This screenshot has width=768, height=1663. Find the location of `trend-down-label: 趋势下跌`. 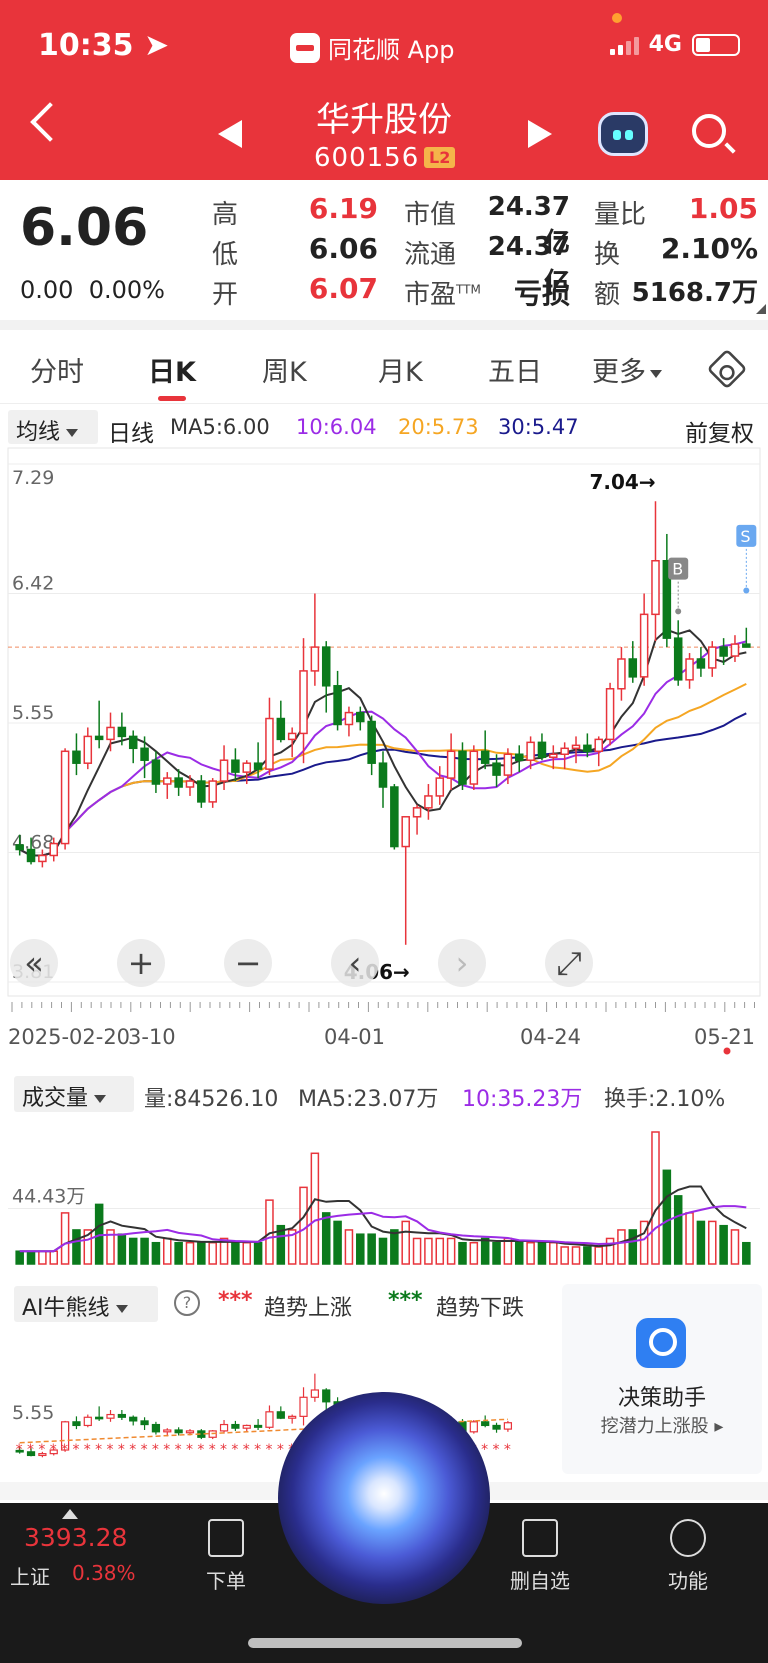

trend-down-label: 趋势下跌 is located at coordinates (480, 1308).